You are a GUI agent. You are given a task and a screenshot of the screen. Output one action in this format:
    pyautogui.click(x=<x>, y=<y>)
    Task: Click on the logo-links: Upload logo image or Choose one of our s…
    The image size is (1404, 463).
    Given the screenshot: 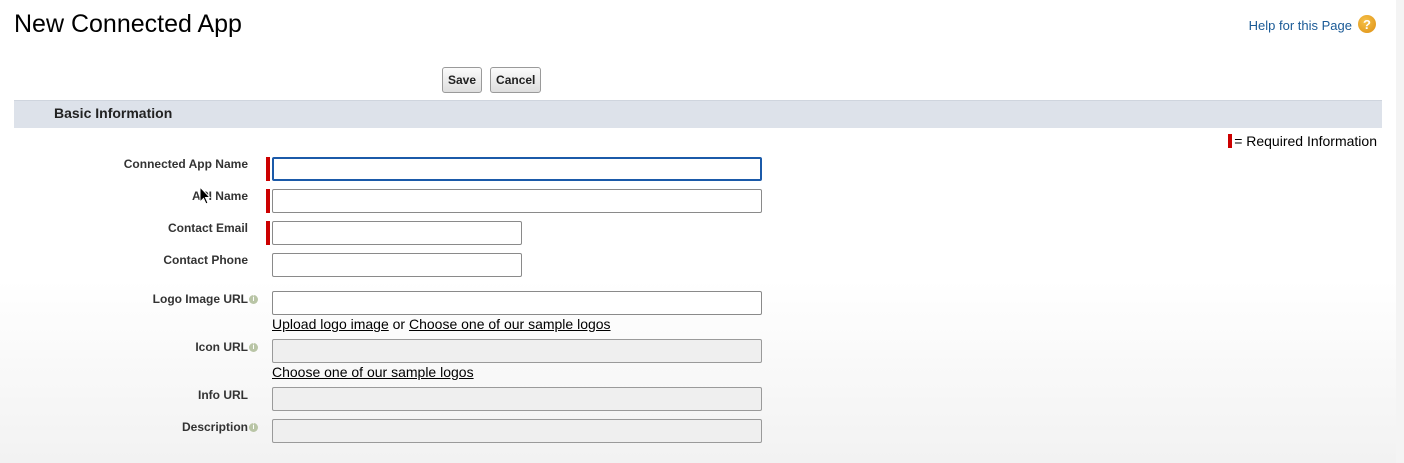 What is the action you would take?
    pyautogui.click(x=441, y=324)
    